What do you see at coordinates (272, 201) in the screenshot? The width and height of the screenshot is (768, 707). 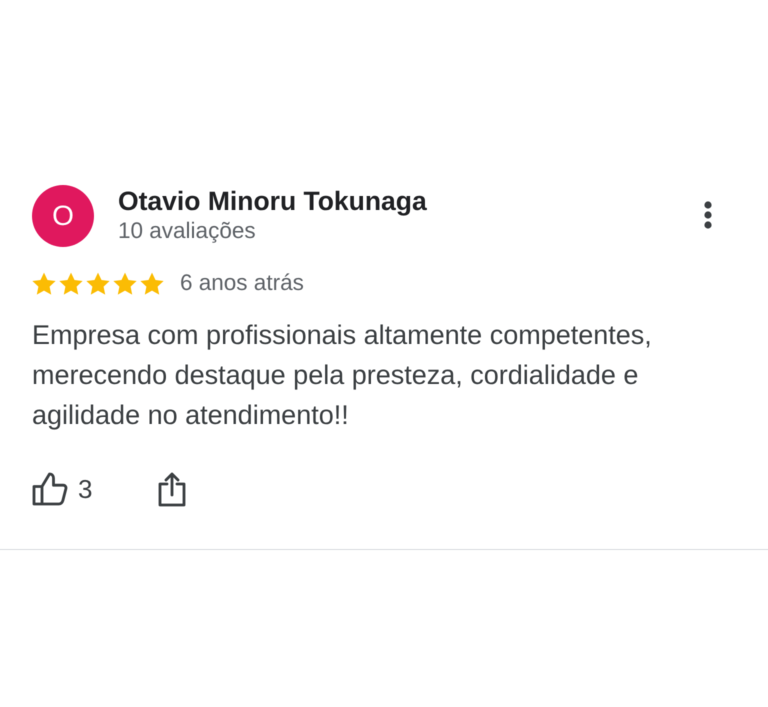 I see `author-name: Otavio Minoru Tokunaga` at bounding box center [272, 201].